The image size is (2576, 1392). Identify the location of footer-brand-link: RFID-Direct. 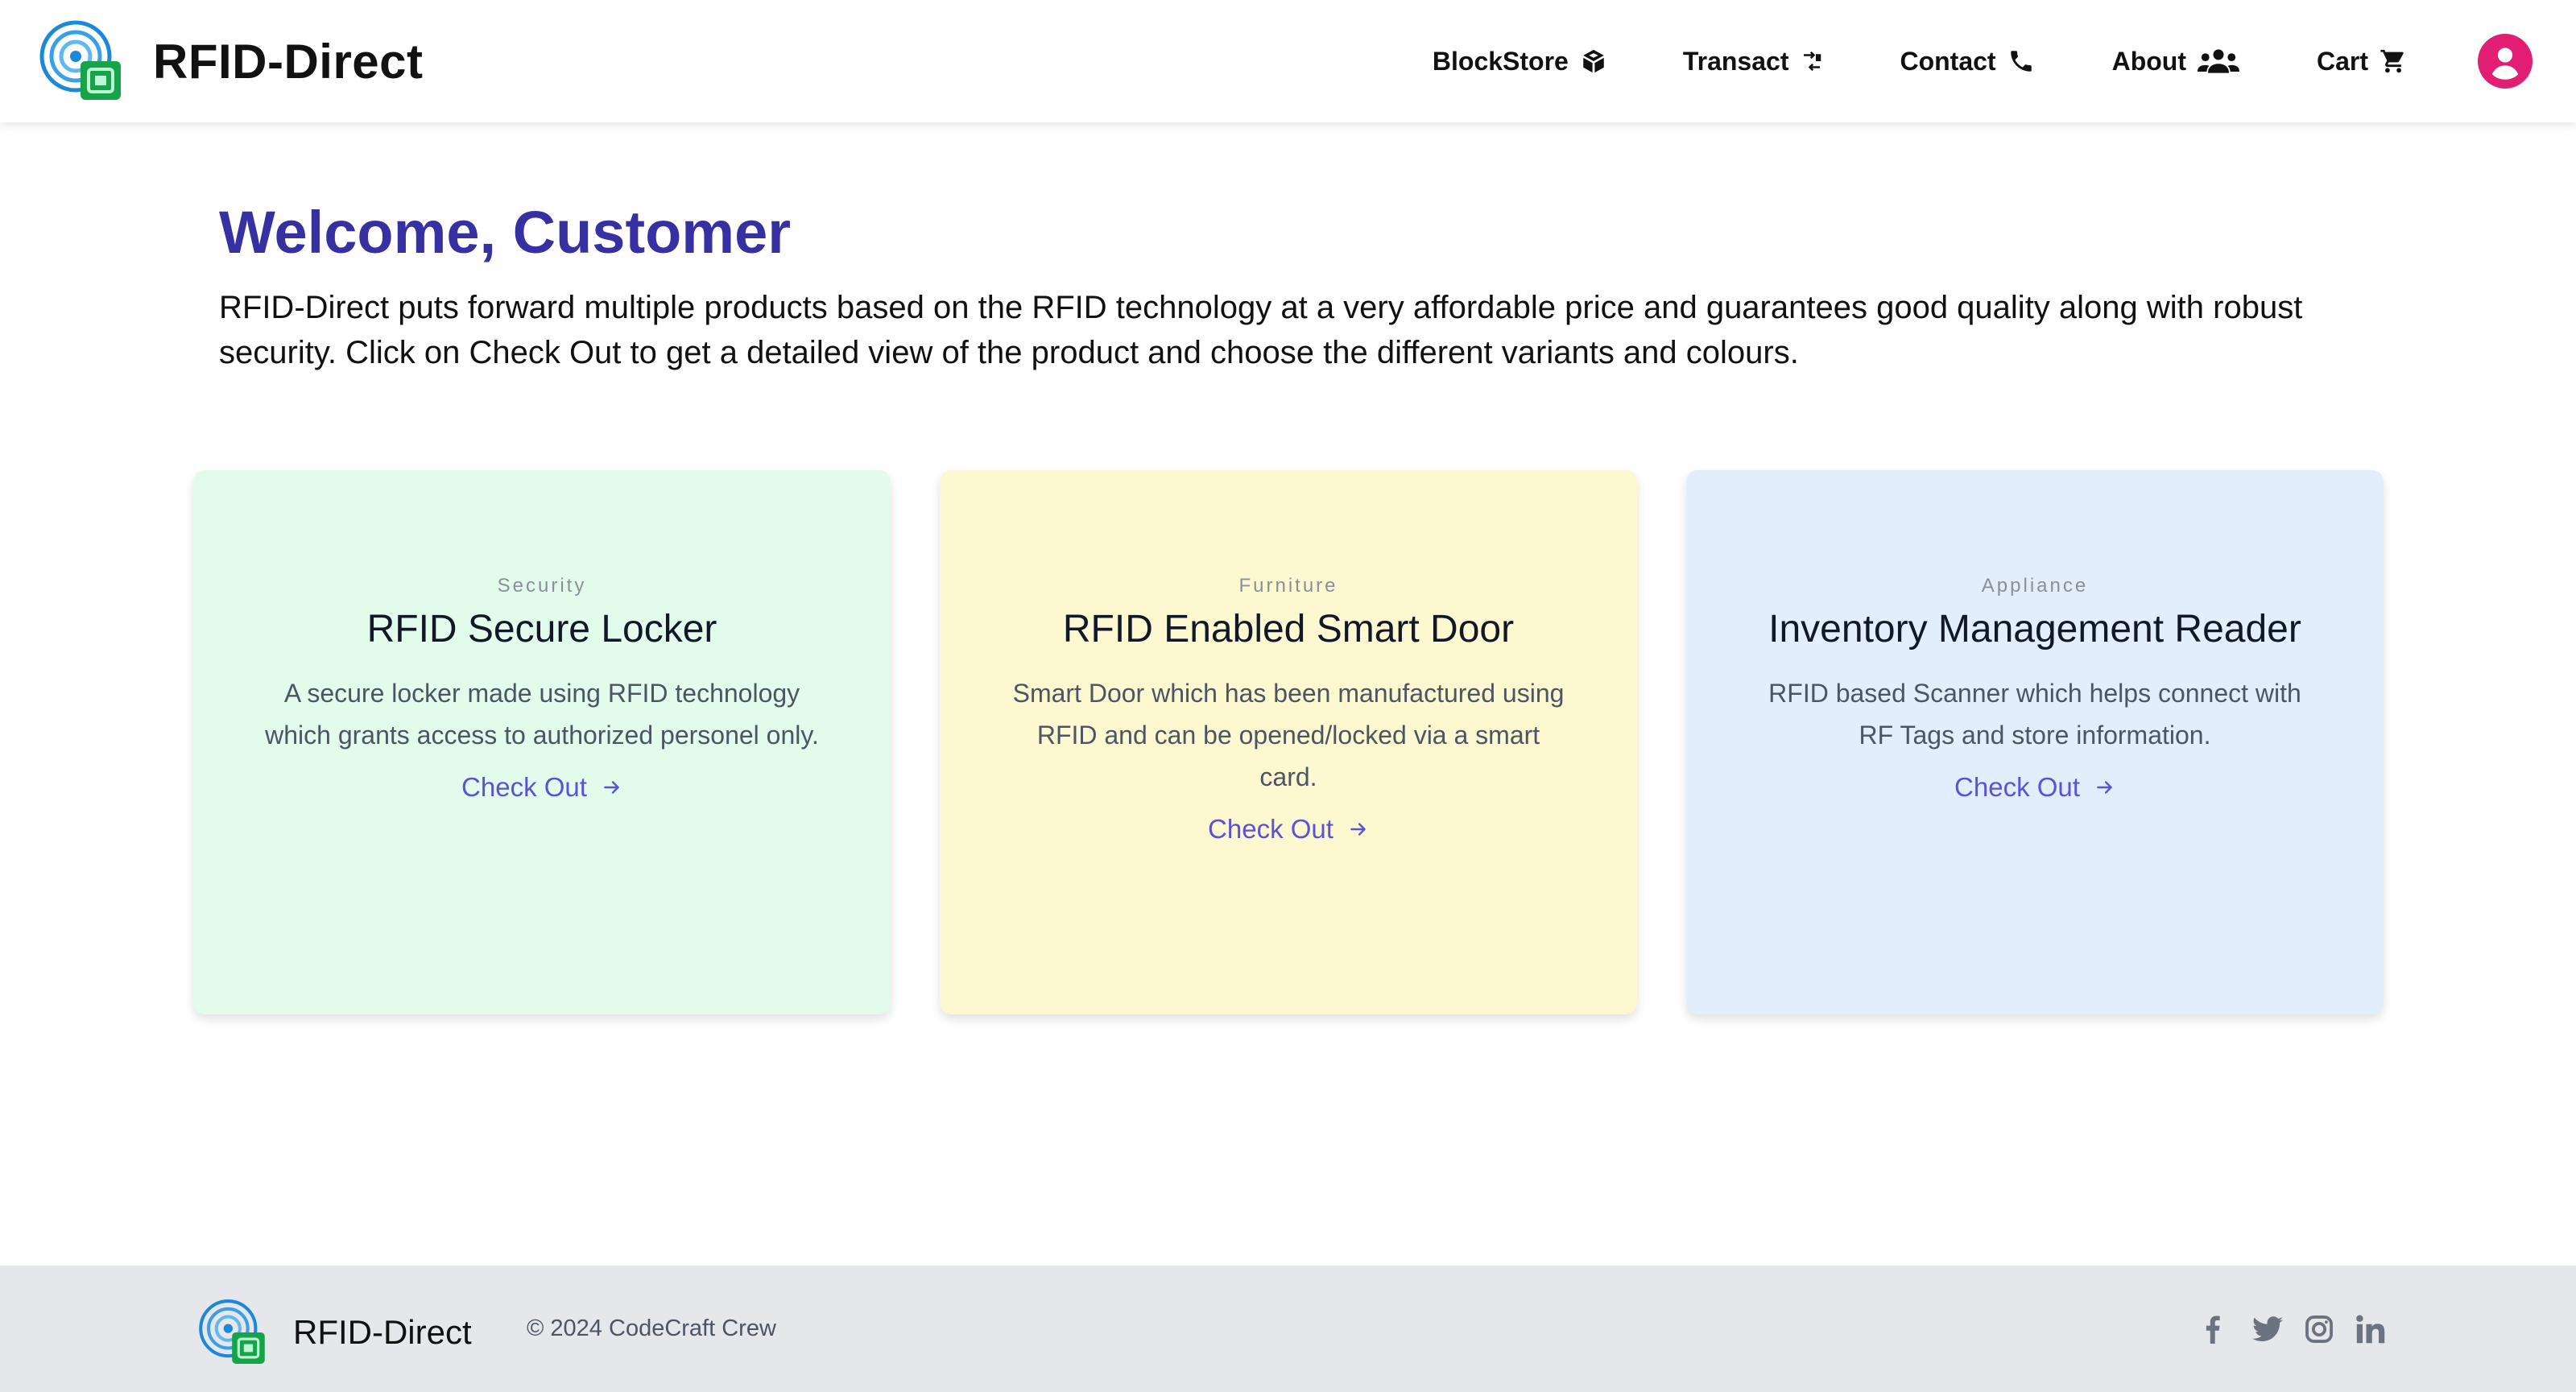
(335, 1332).